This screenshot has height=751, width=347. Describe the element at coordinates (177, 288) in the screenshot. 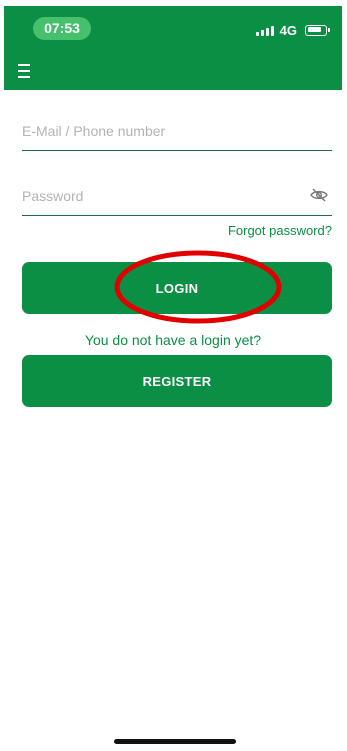

I see `login-button: LOGIN` at that location.